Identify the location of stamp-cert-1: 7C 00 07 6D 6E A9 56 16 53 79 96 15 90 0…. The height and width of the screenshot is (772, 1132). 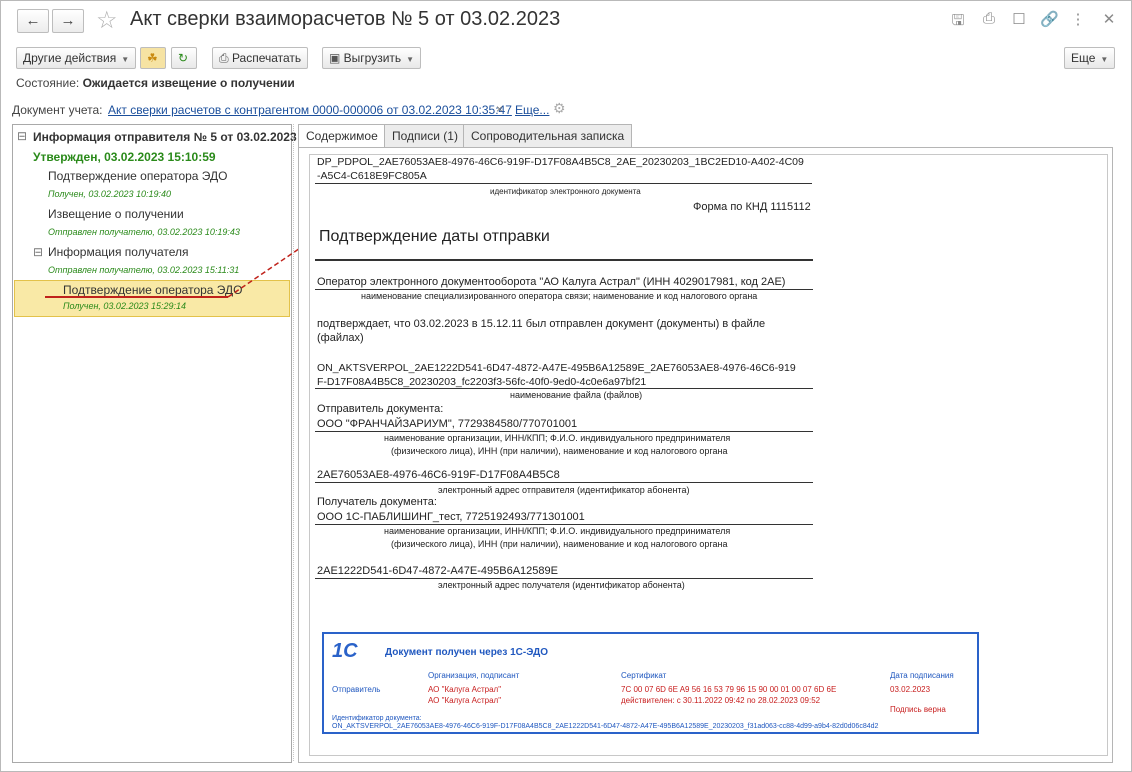
(729, 689).